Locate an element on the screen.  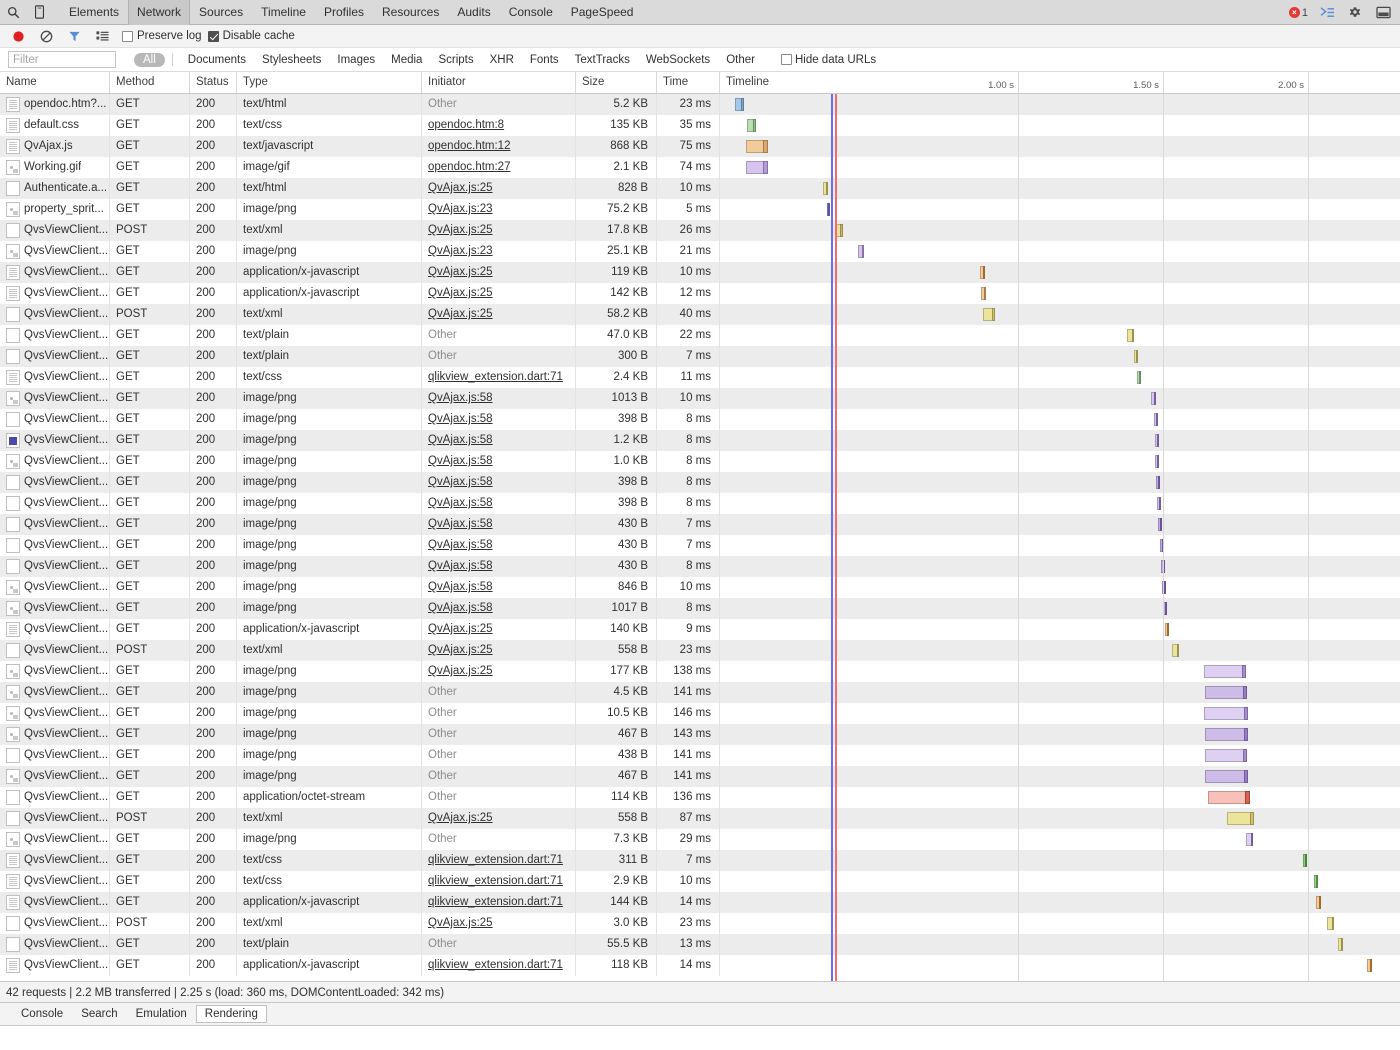
dock-position-icon is located at coordinates (1383, 13).